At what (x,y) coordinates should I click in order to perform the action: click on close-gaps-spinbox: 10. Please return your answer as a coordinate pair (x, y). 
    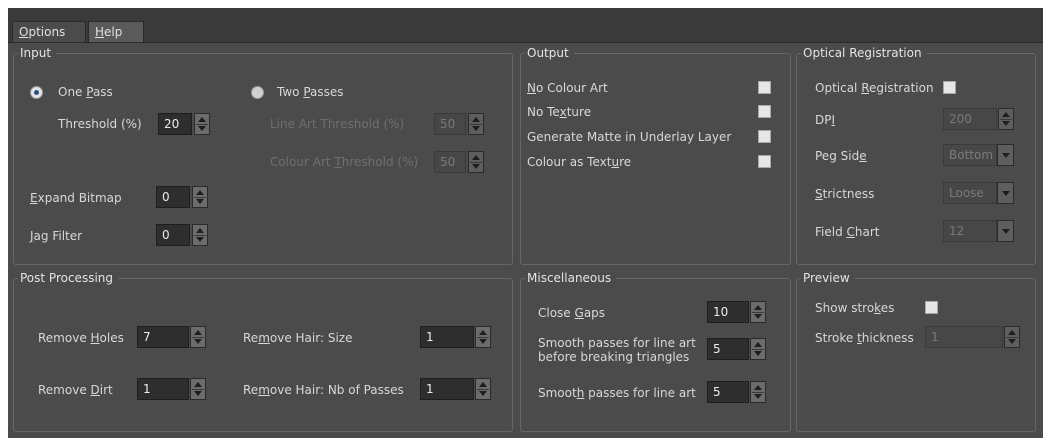
    Looking at the image, I should click on (738, 312).